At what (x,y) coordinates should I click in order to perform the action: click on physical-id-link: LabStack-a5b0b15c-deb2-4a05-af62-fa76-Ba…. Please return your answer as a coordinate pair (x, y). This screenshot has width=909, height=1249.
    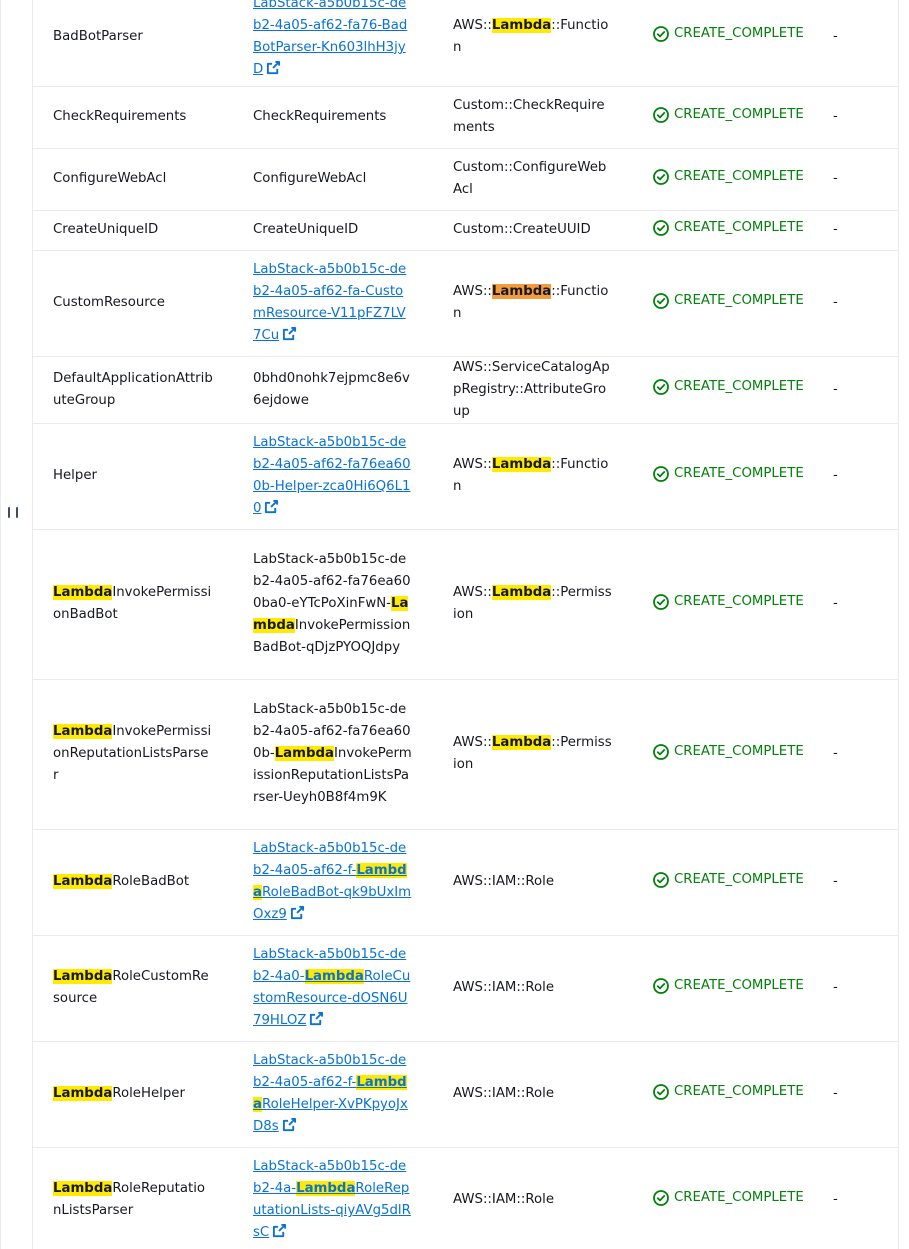
    Looking at the image, I should click on (330, 38).